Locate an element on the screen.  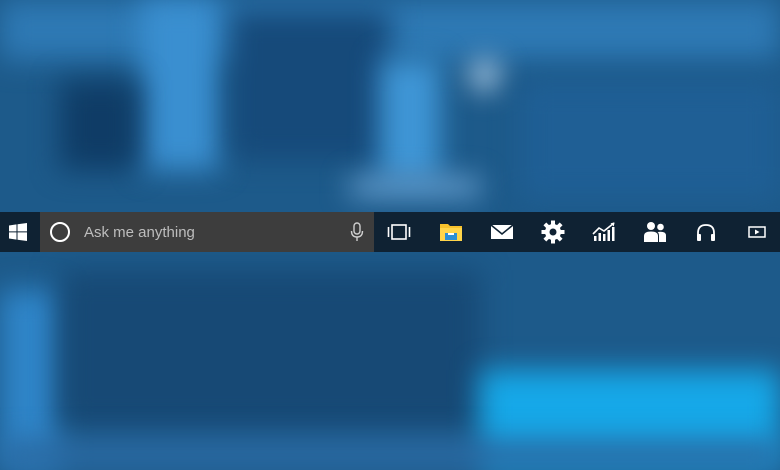
settings-gear-icon is located at coordinates (553, 232).